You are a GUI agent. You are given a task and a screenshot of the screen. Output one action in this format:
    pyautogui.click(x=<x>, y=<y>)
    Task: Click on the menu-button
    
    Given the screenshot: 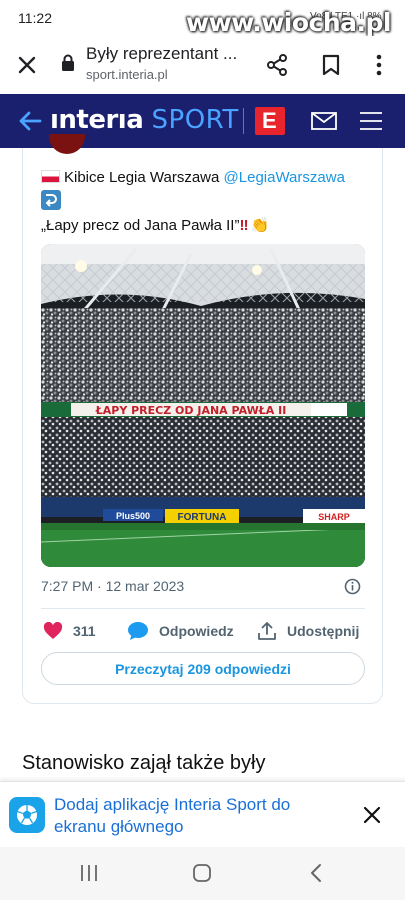 What is the action you would take?
    pyautogui.click(x=371, y=121)
    